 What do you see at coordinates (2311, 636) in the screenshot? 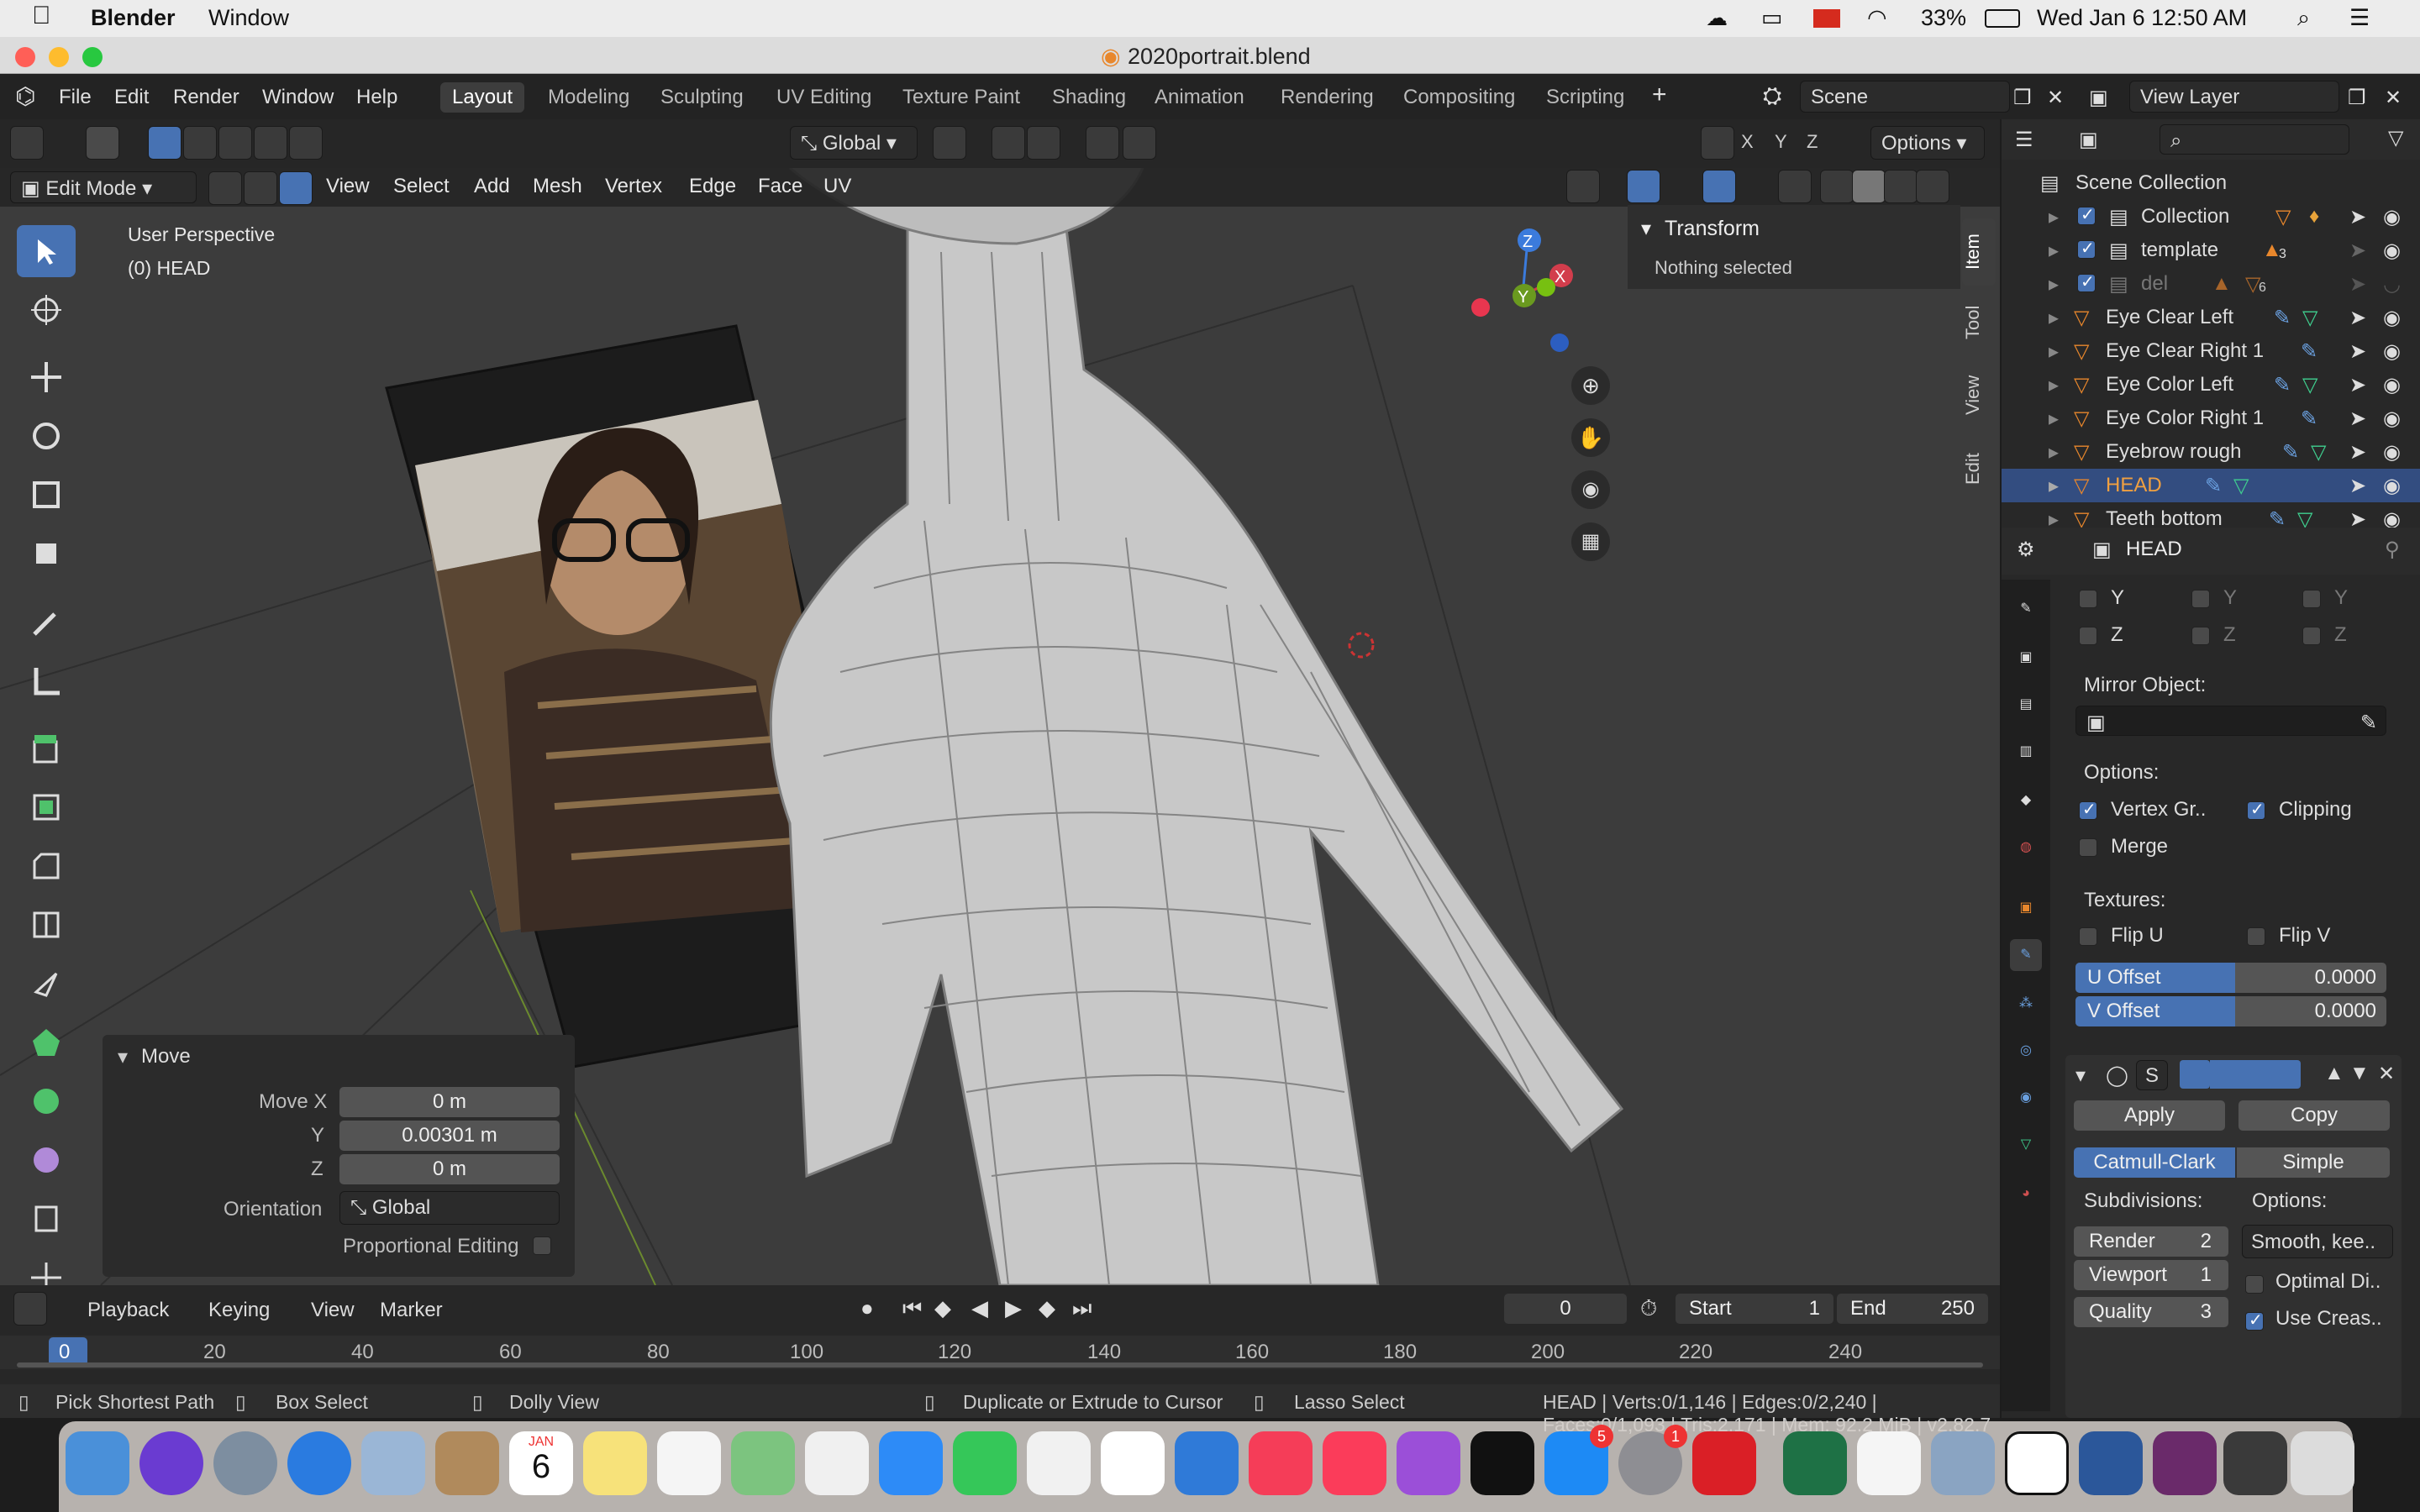
I see `flip-z-checkbox` at bounding box center [2311, 636].